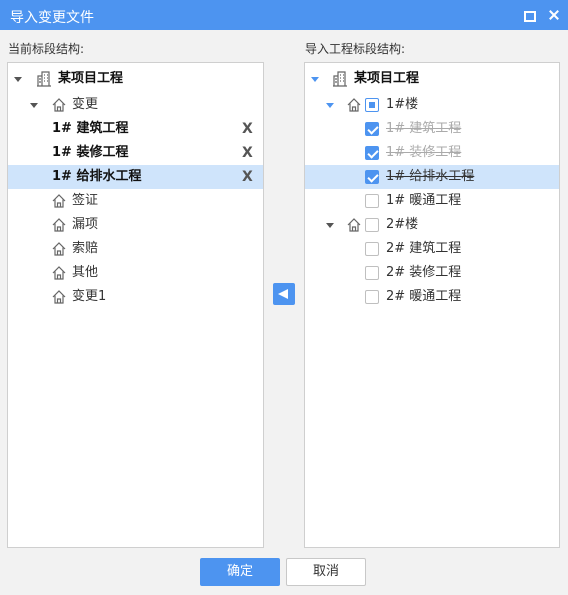 The width and height of the screenshot is (568, 595). I want to click on tree-node-change: 变更, so click(135, 105).